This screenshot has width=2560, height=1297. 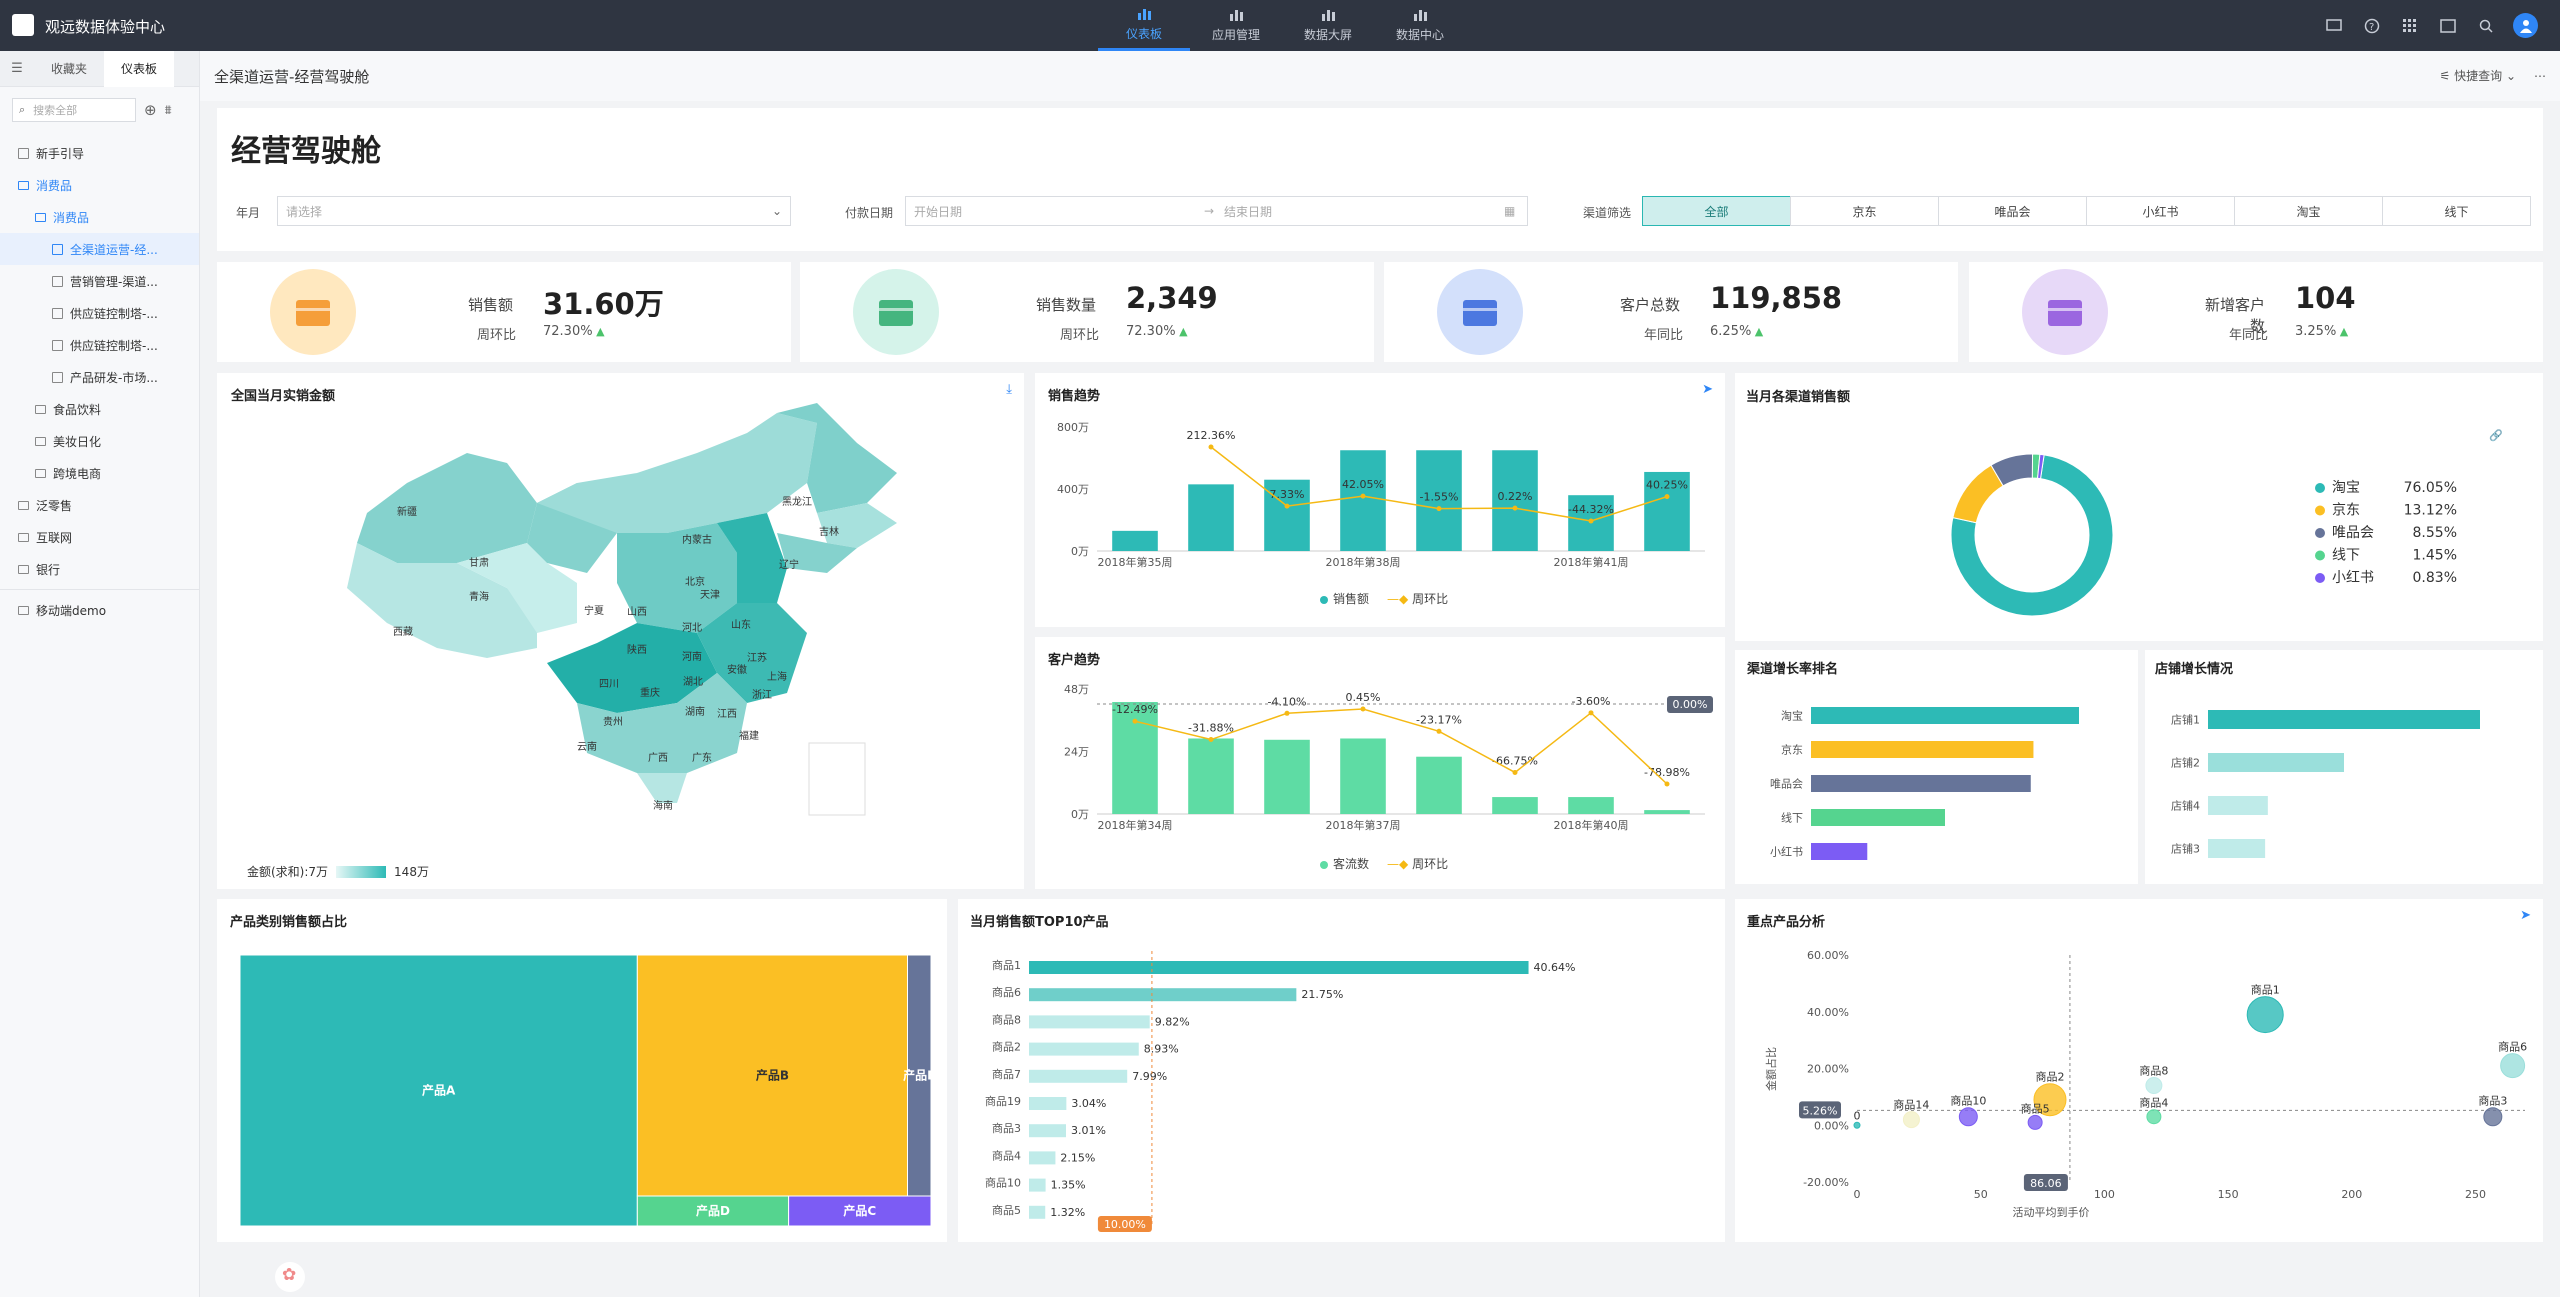 What do you see at coordinates (1420, 25) in the screenshot?
I see `nav-database: 数据中心` at bounding box center [1420, 25].